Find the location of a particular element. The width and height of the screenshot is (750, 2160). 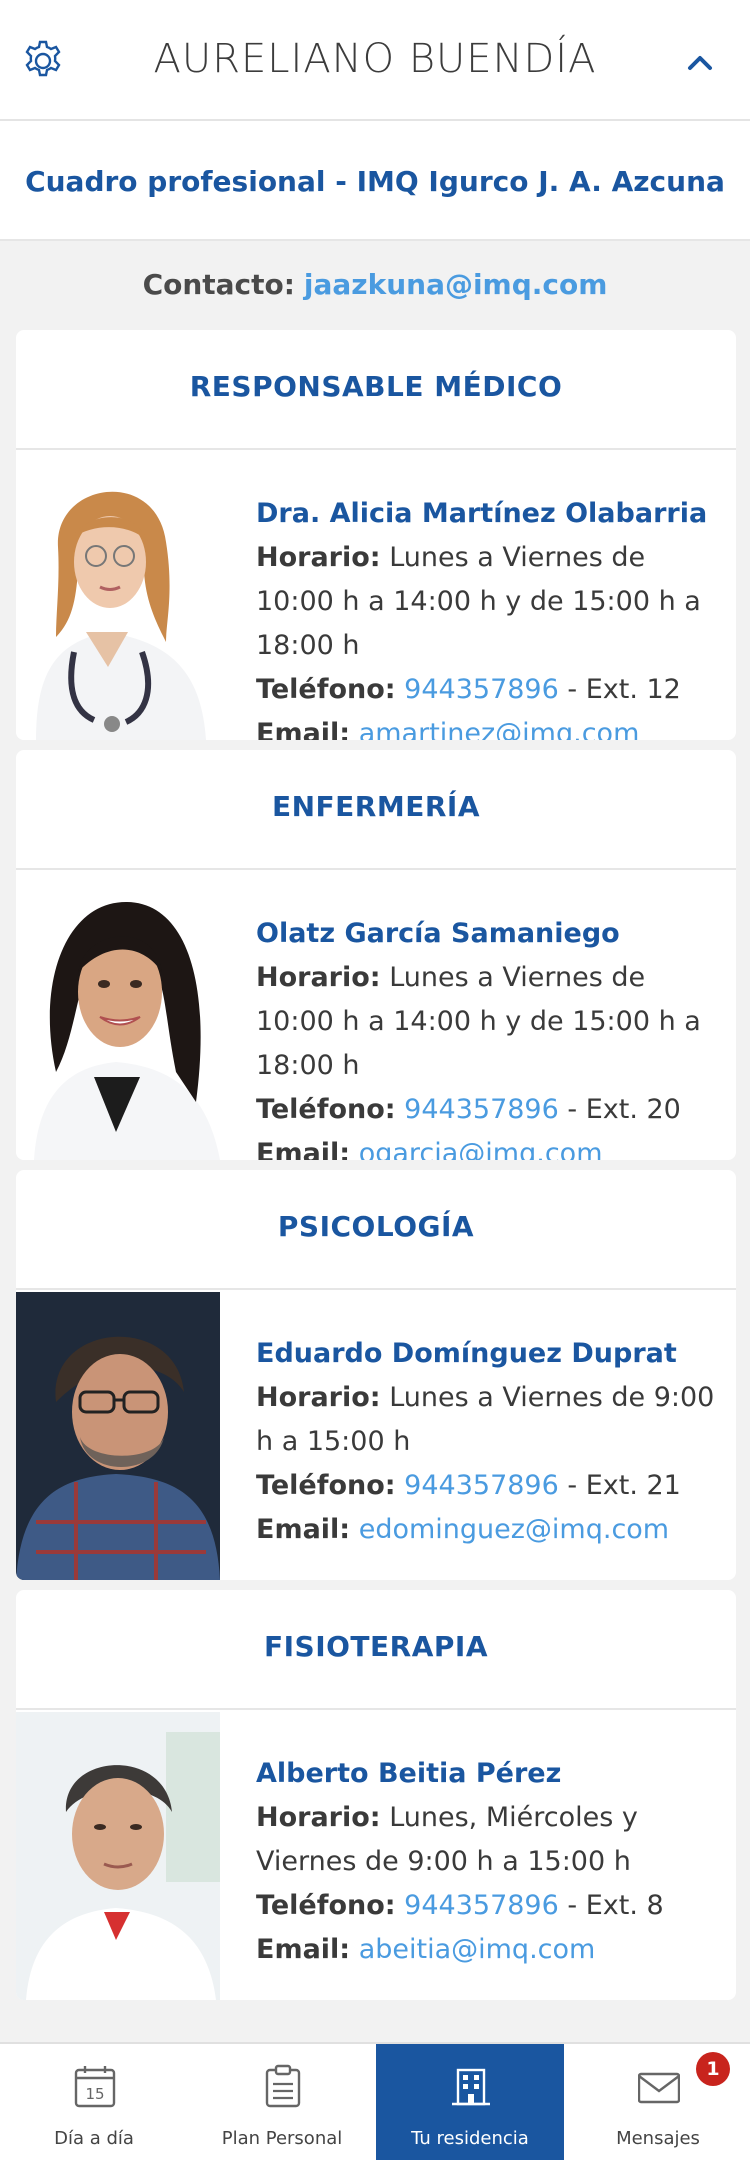

section-title: ENFERMERÍA is located at coordinates (375, 806).